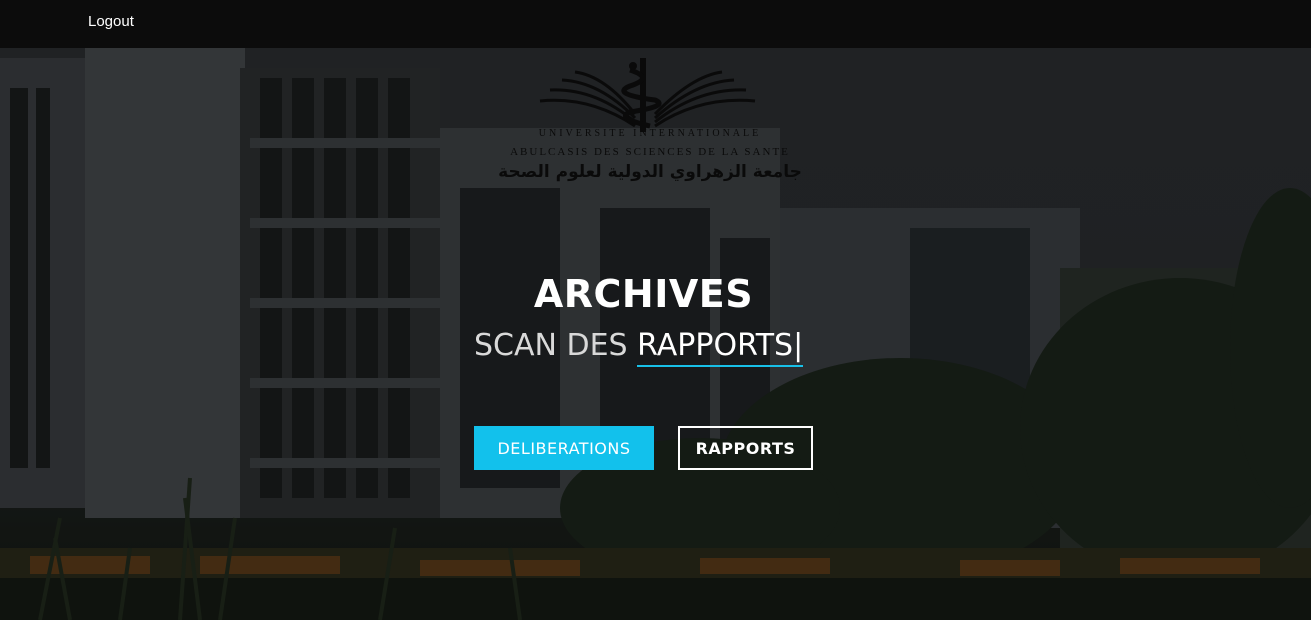 Image resolution: width=1311 pixels, height=620 pixels. Describe the element at coordinates (650, 133) in the screenshot. I see `logo-text-line1: UNIVERSITE INTERNATIONALE` at that location.